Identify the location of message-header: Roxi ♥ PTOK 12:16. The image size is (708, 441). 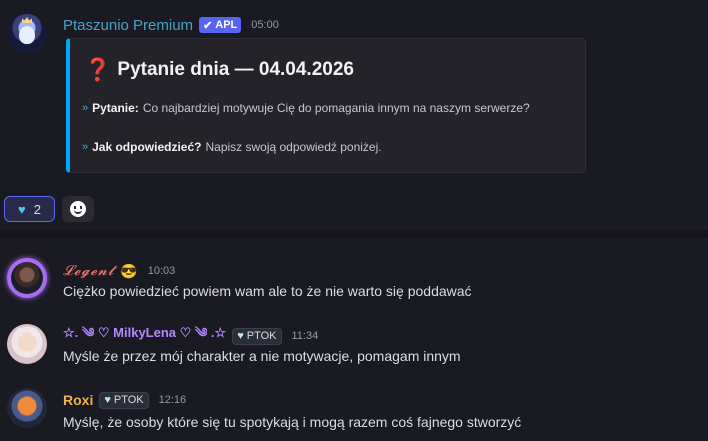
(124, 400).